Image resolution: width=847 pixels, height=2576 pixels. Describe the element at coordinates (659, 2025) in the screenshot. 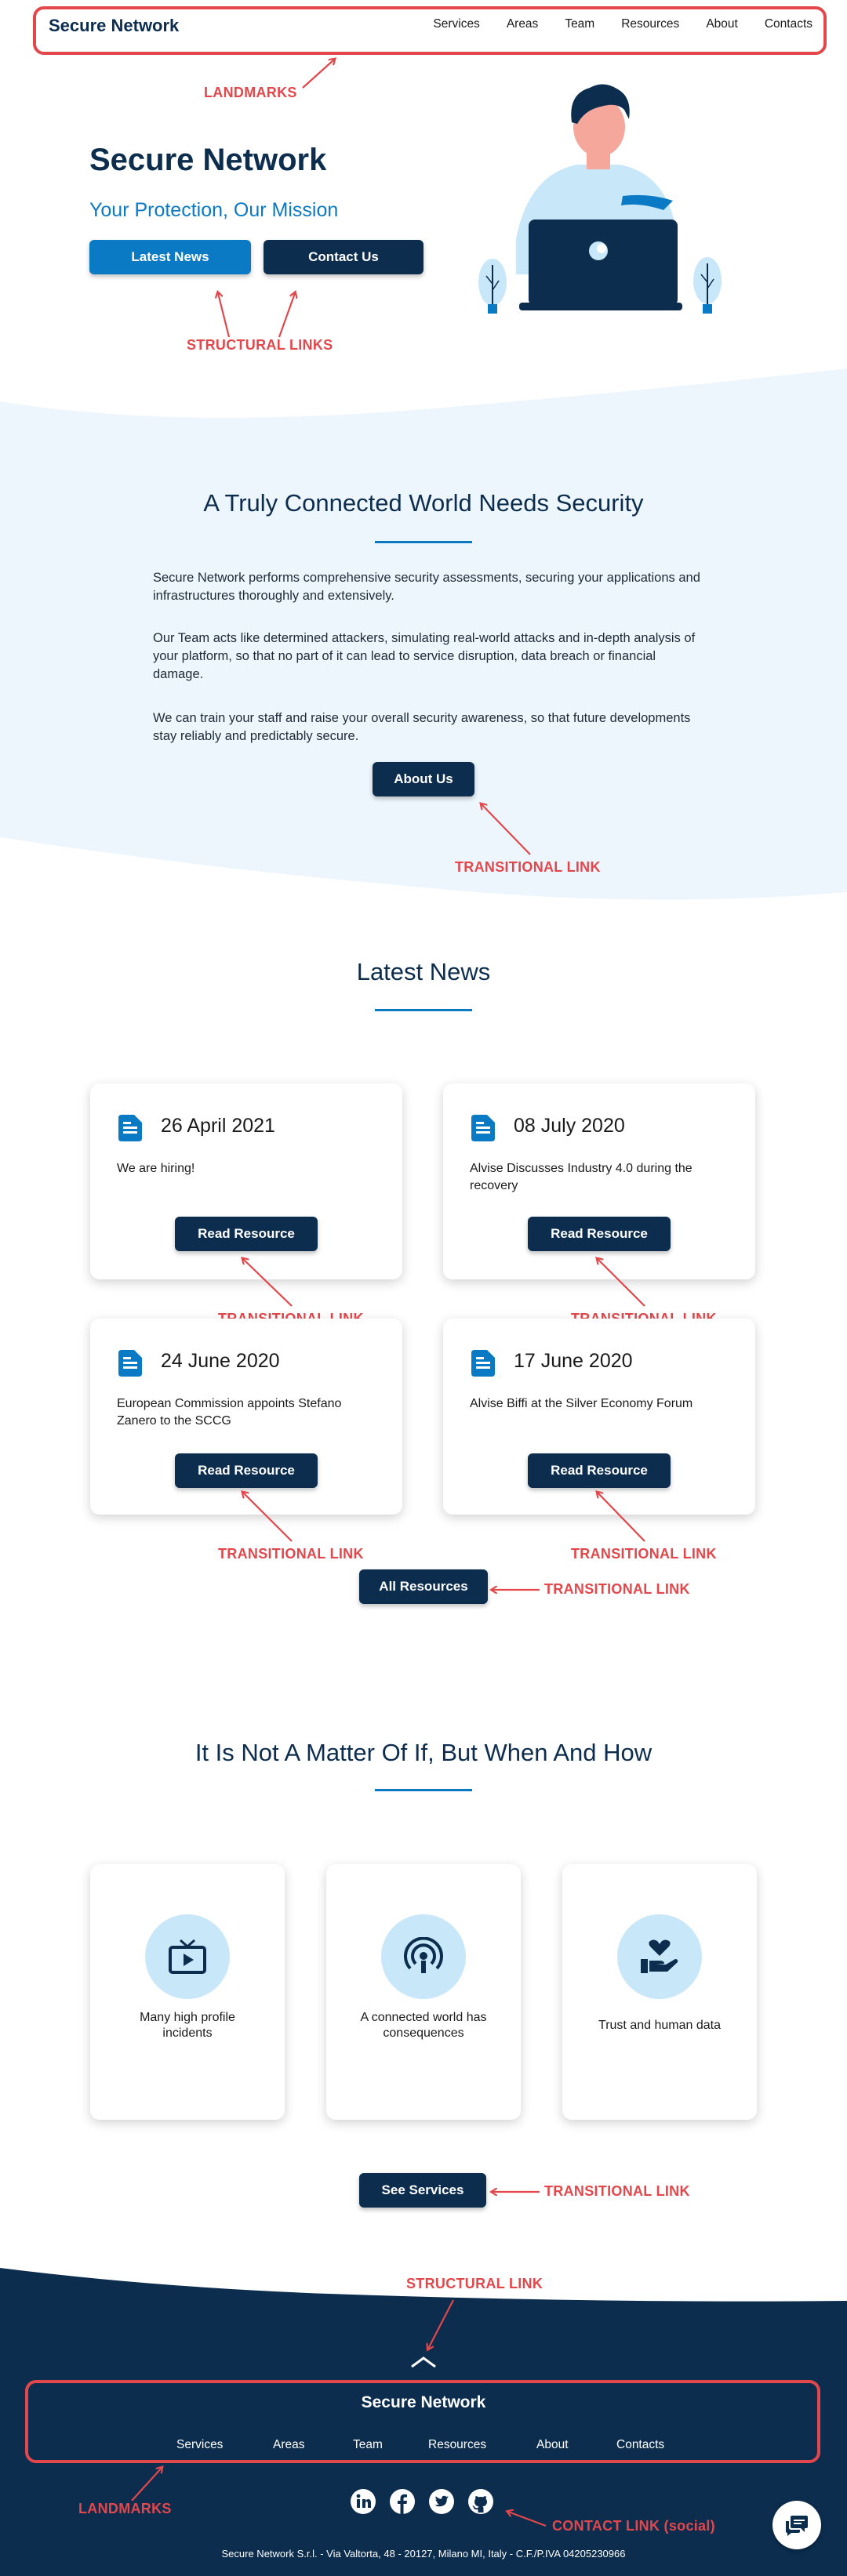

I see `feature-caption: Trust and human data` at that location.